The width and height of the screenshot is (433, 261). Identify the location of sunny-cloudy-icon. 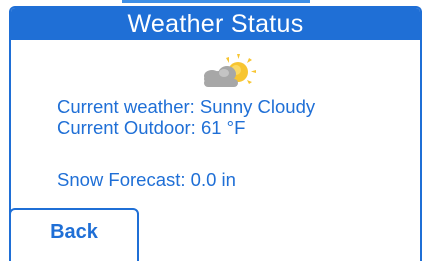
(230, 70).